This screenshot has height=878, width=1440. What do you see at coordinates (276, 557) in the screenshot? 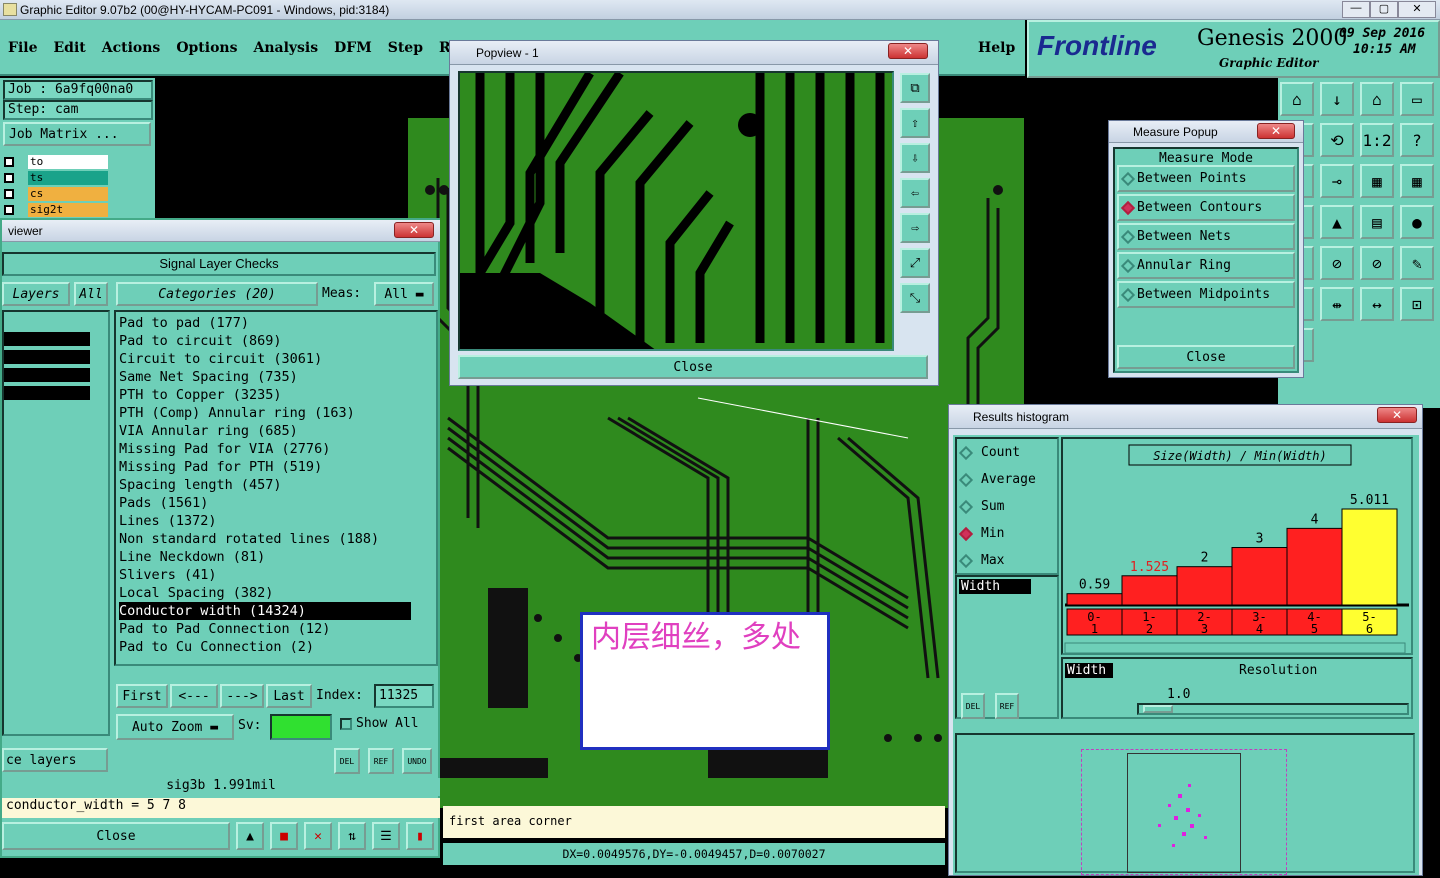
I see `check-item: Line Neckdown (81)` at bounding box center [276, 557].